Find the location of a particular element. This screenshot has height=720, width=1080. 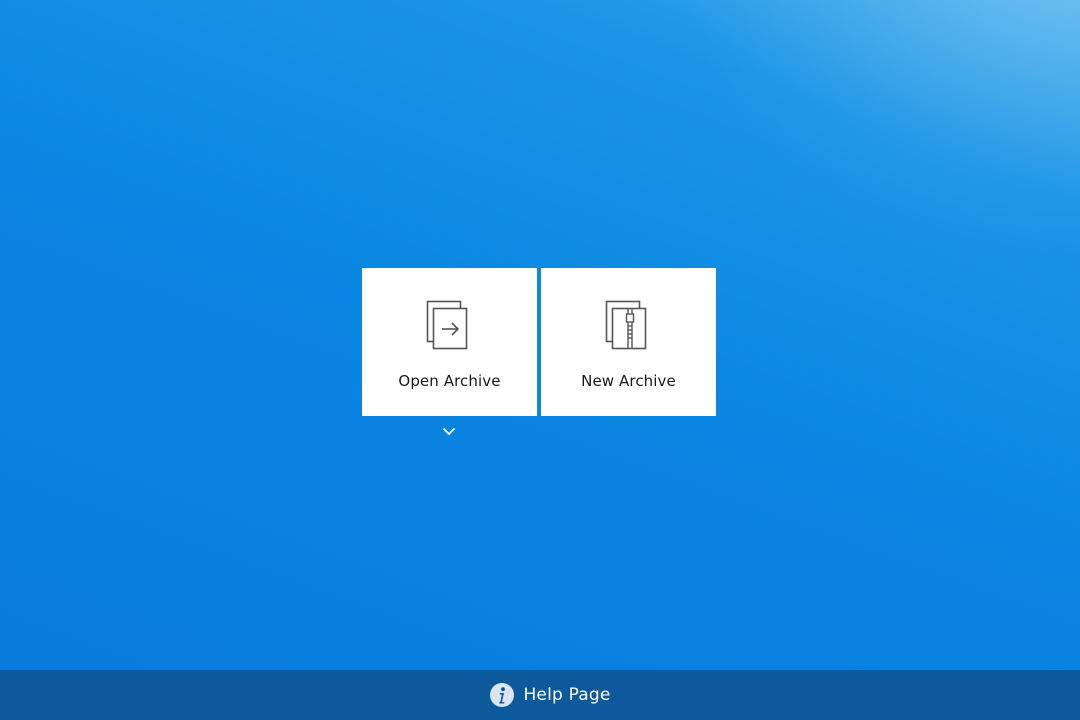

info-icon is located at coordinates (502, 695).